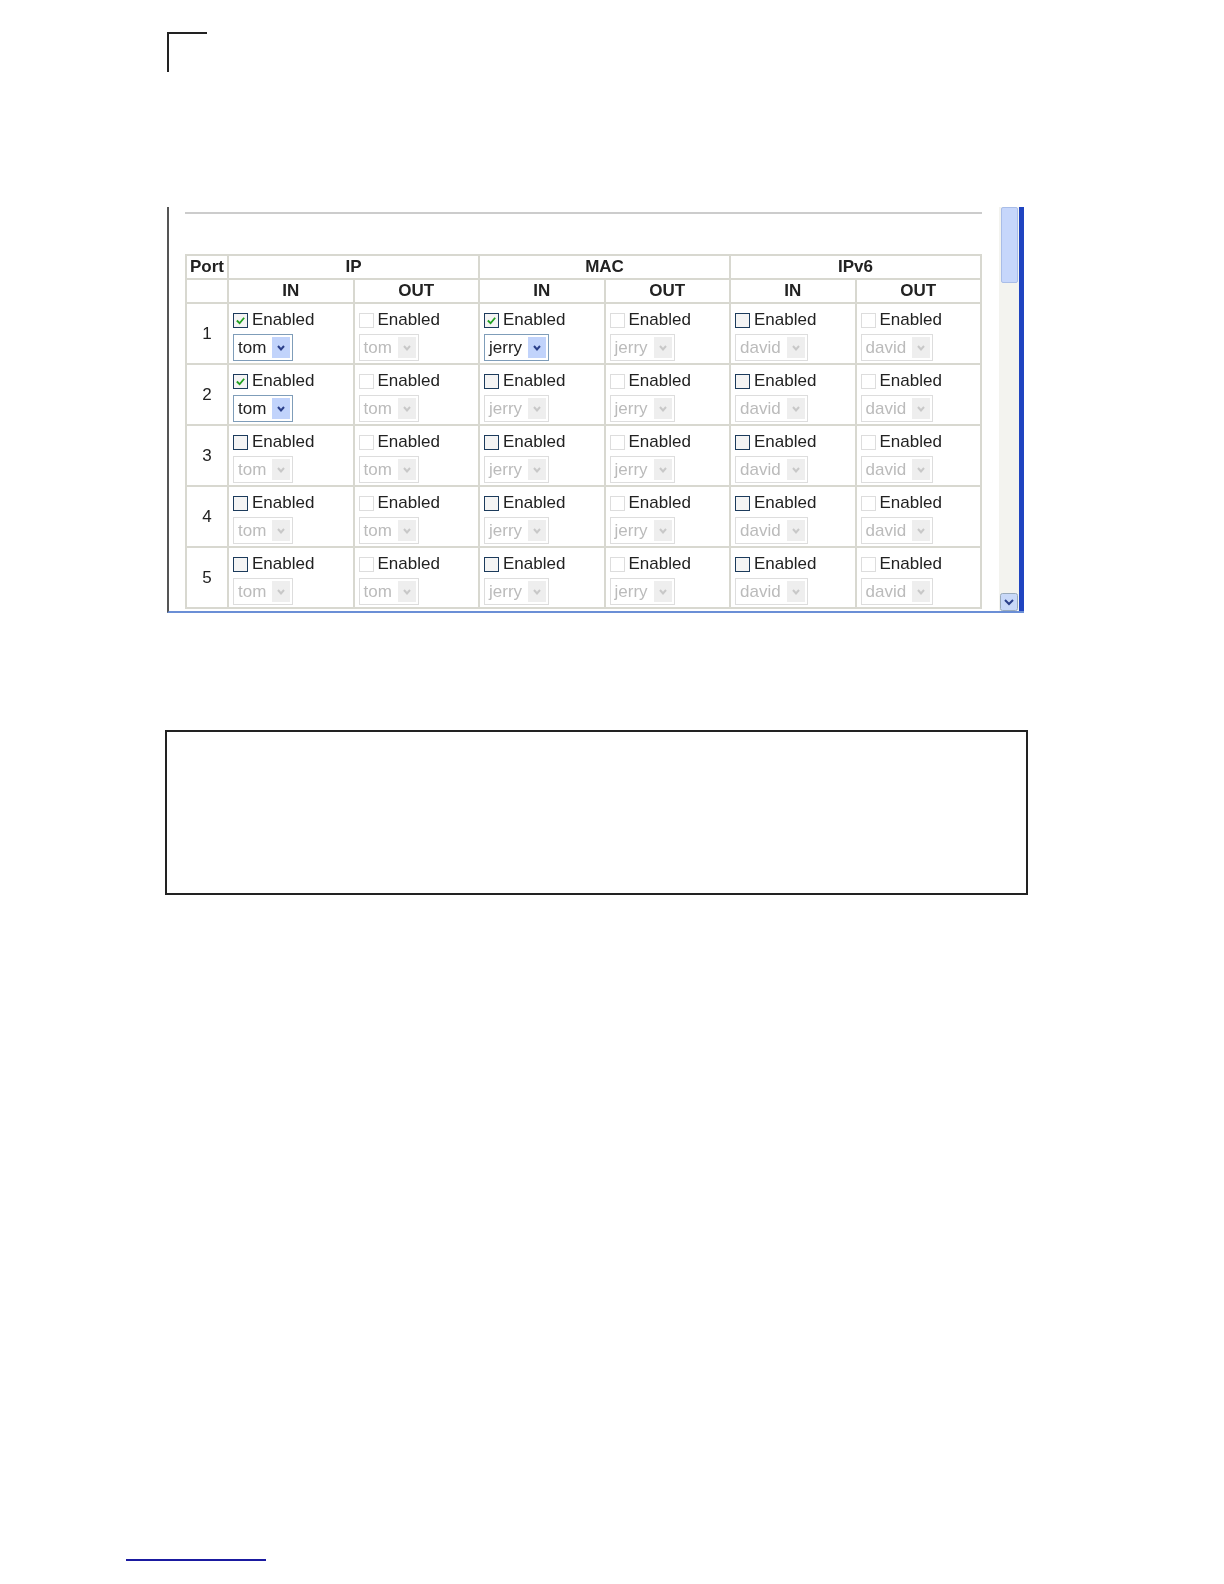 This screenshot has width=1224, height=1584. I want to click on dropdown: jerry, so click(517, 347).